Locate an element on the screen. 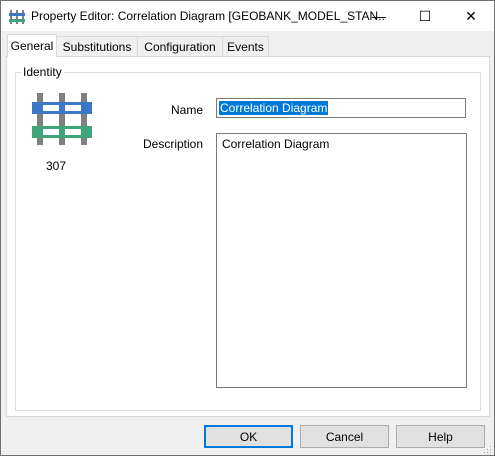 This screenshot has width=495, height=456. help-button: Help is located at coordinates (440, 436).